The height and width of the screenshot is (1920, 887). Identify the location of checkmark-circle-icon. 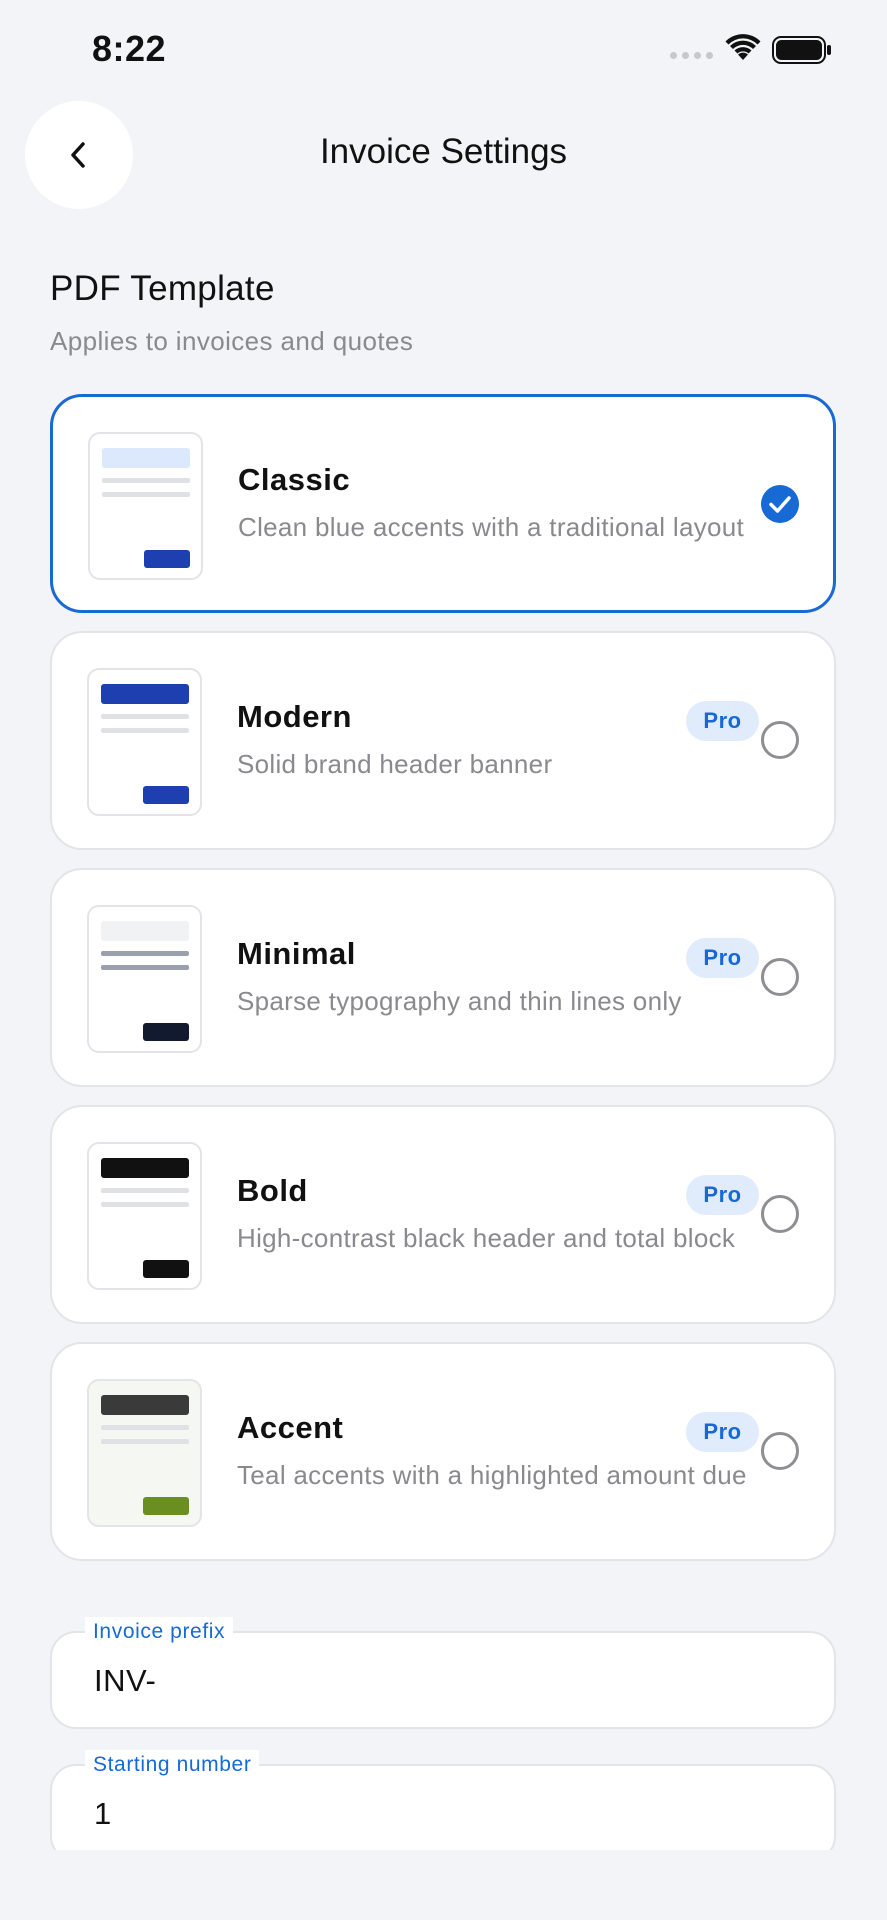
(780, 504).